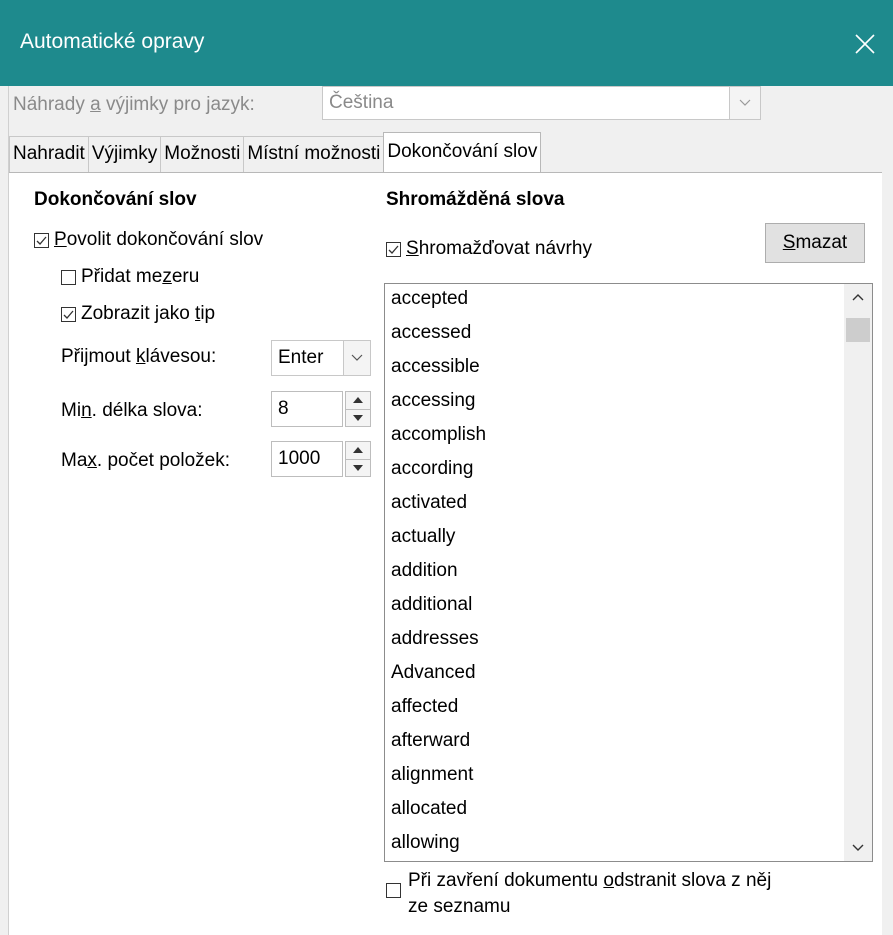 This screenshot has width=893, height=935. I want to click on min-length-value: 8, so click(283, 408).